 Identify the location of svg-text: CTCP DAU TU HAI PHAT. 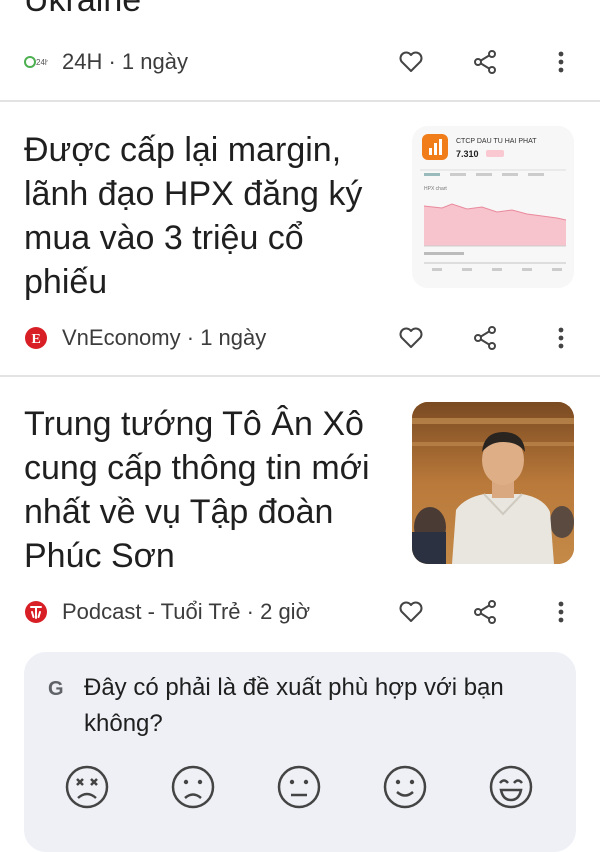
(496, 141).